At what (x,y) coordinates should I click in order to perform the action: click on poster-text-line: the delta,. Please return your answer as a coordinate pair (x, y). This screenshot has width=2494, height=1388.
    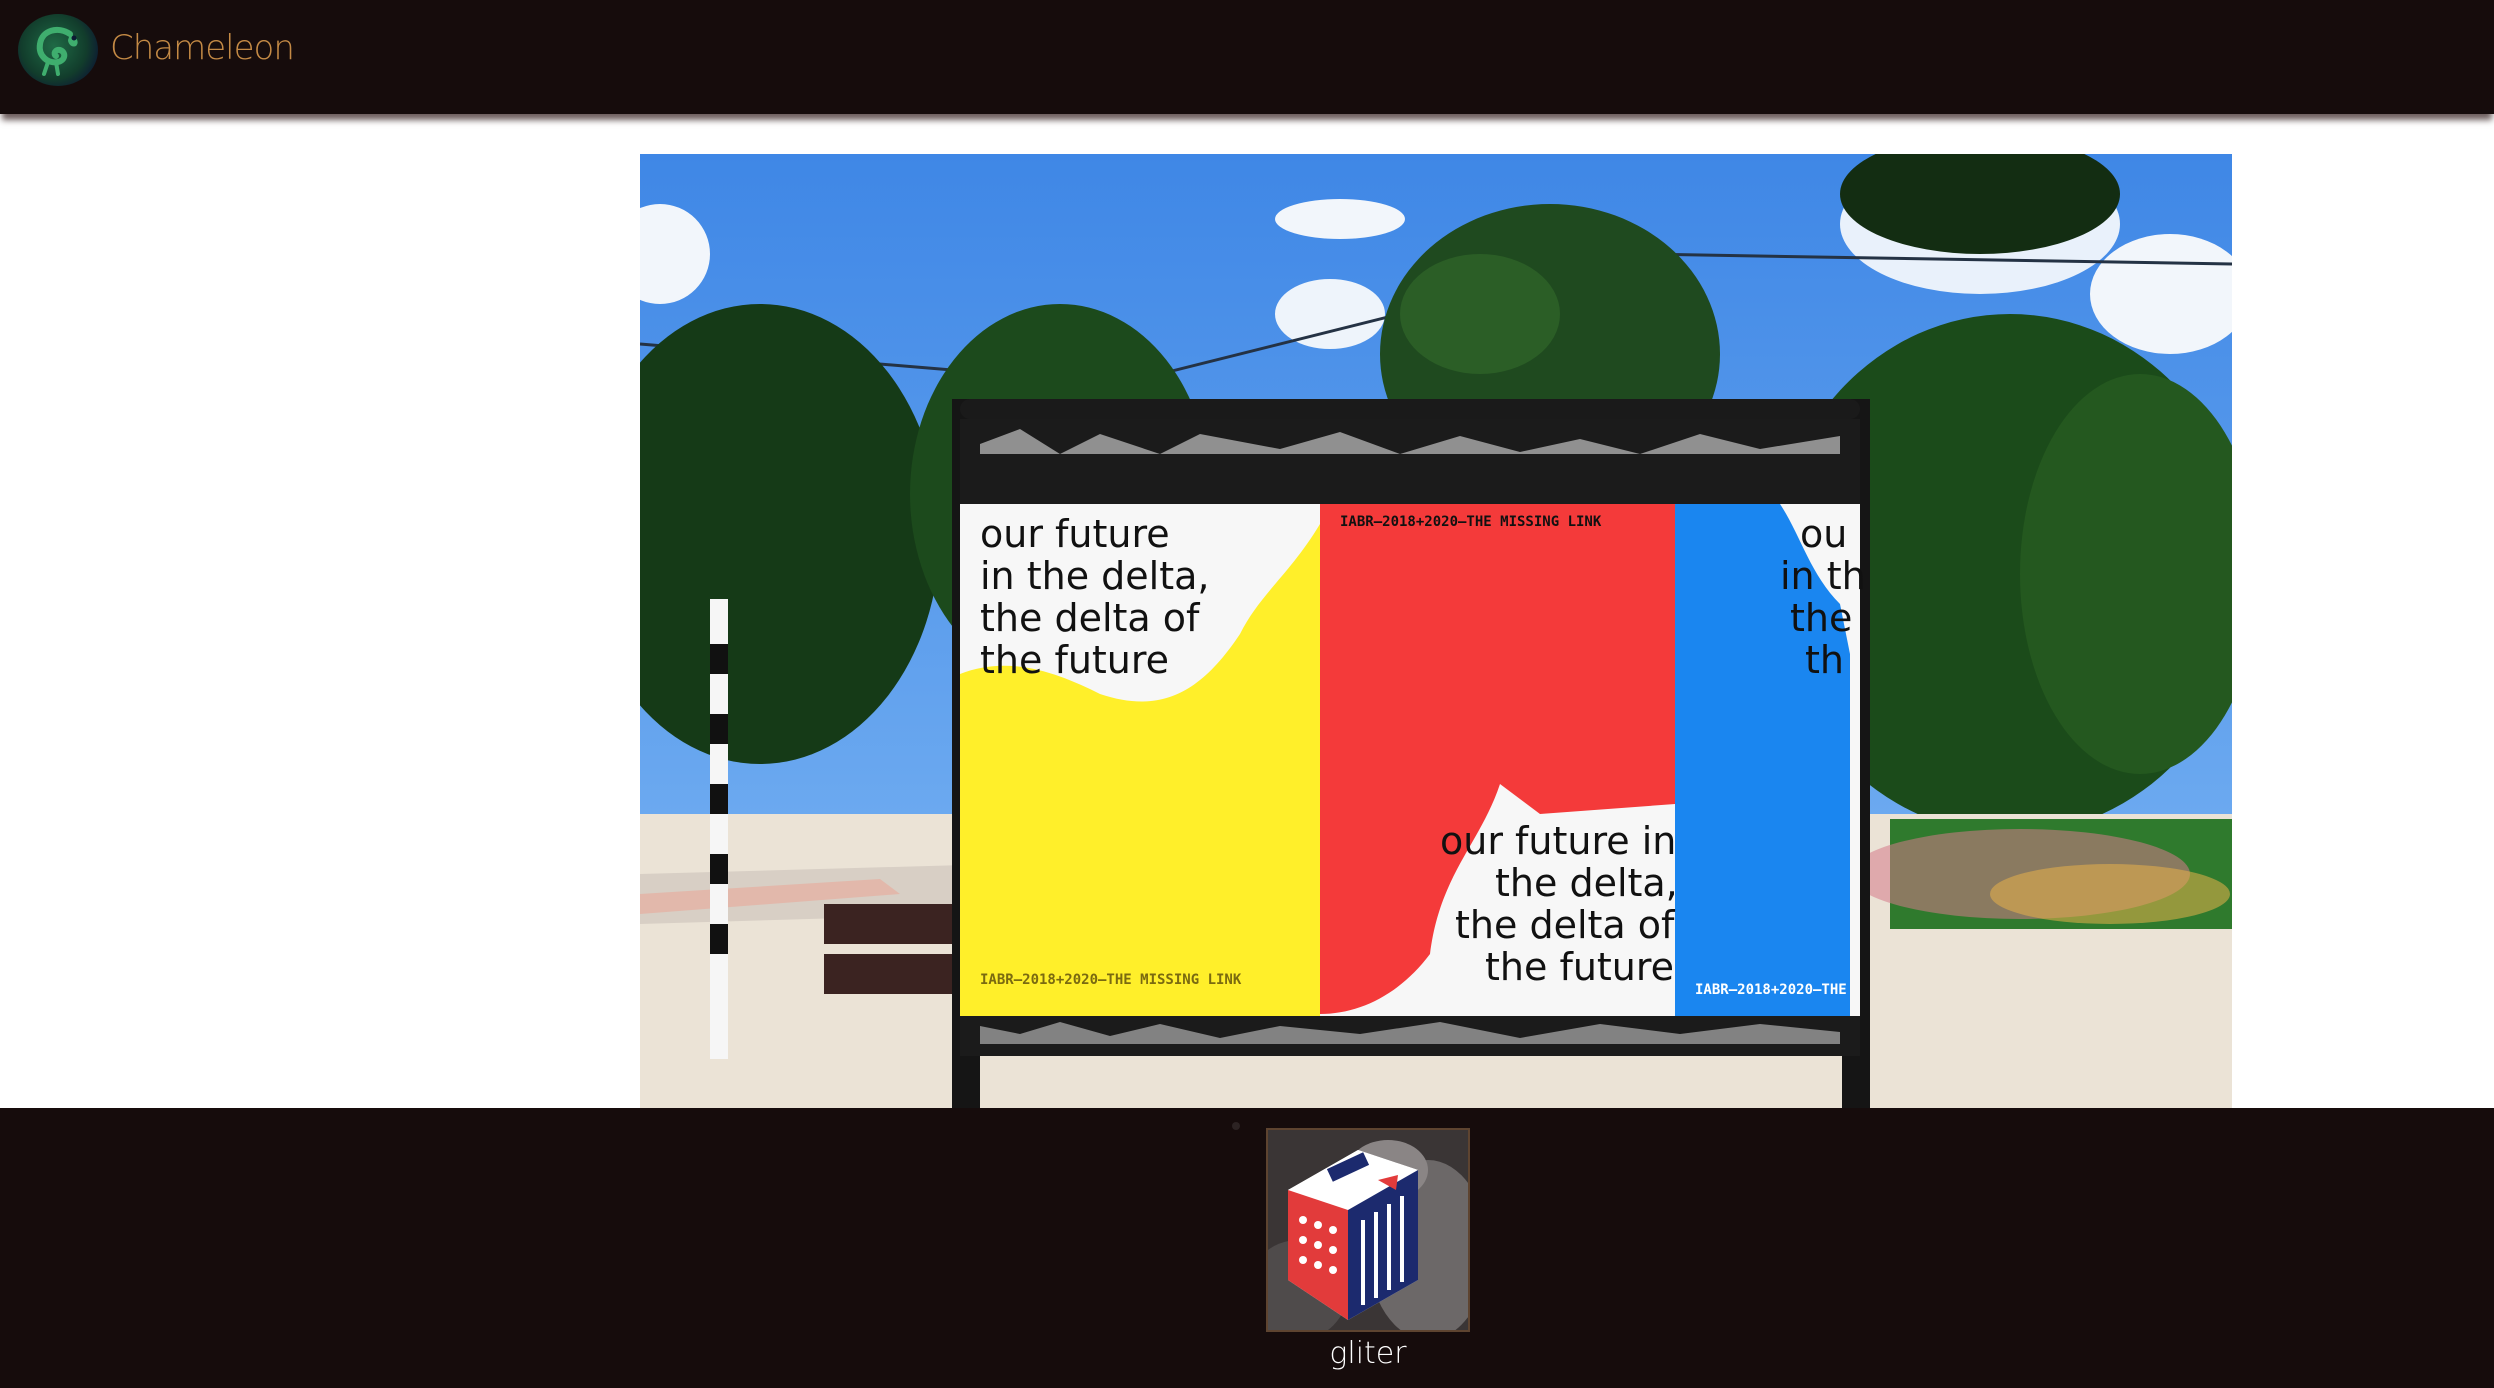
    Looking at the image, I should click on (1586, 883).